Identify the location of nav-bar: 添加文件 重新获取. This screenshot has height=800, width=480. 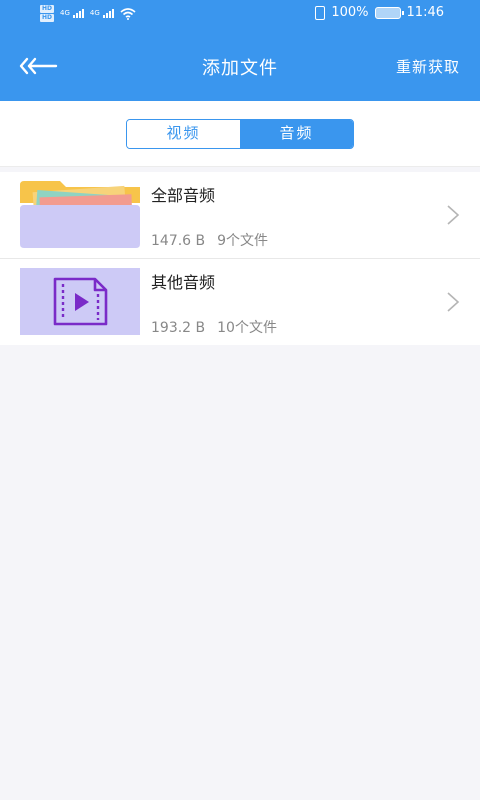
(240, 66).